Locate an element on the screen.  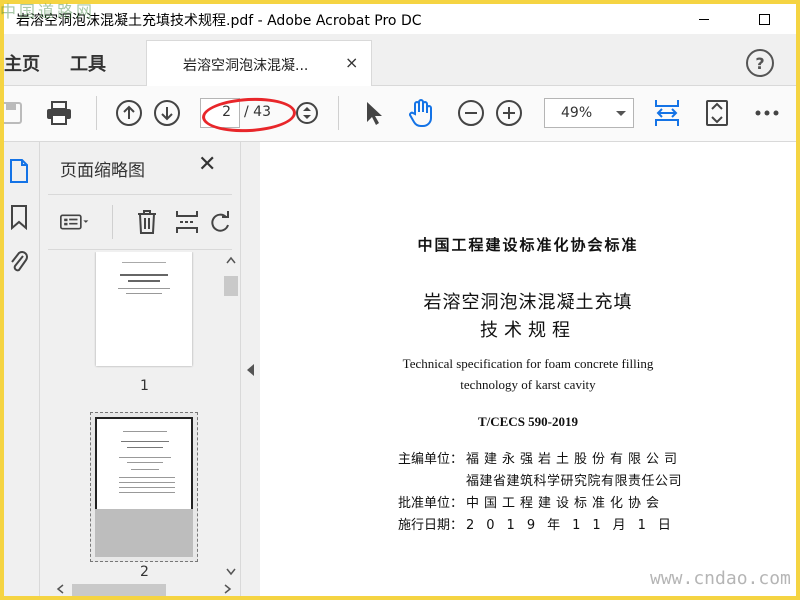
maximize-button is located at coordinates (764, 19).